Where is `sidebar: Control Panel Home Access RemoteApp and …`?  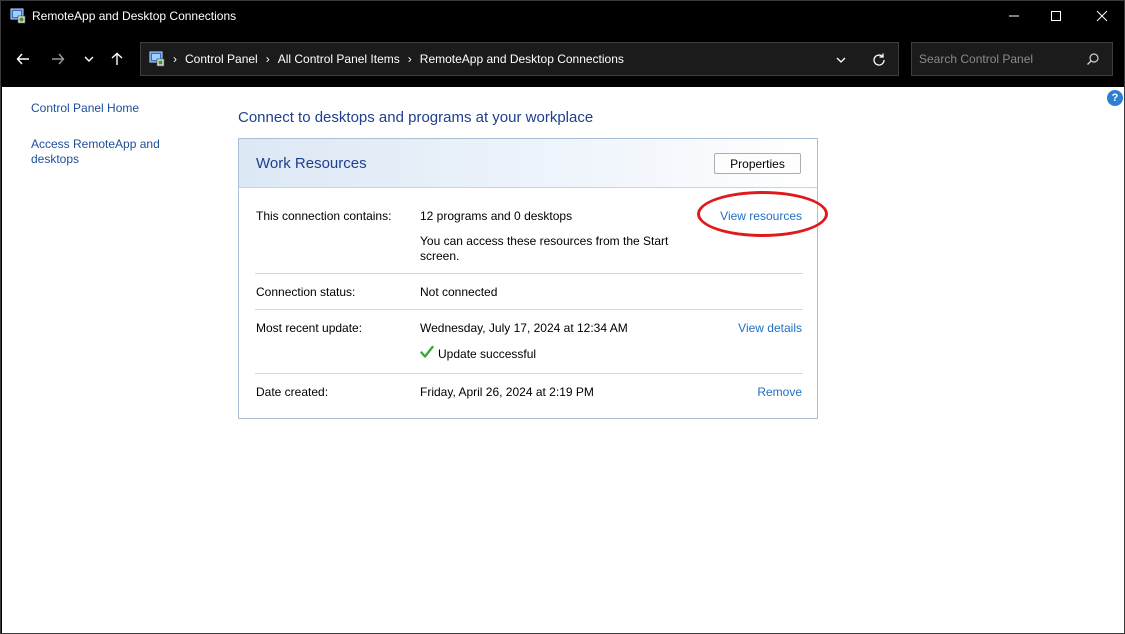
sidebar: Control Panel Home Access RemoteApp and … is located at coordinates (116, 144).